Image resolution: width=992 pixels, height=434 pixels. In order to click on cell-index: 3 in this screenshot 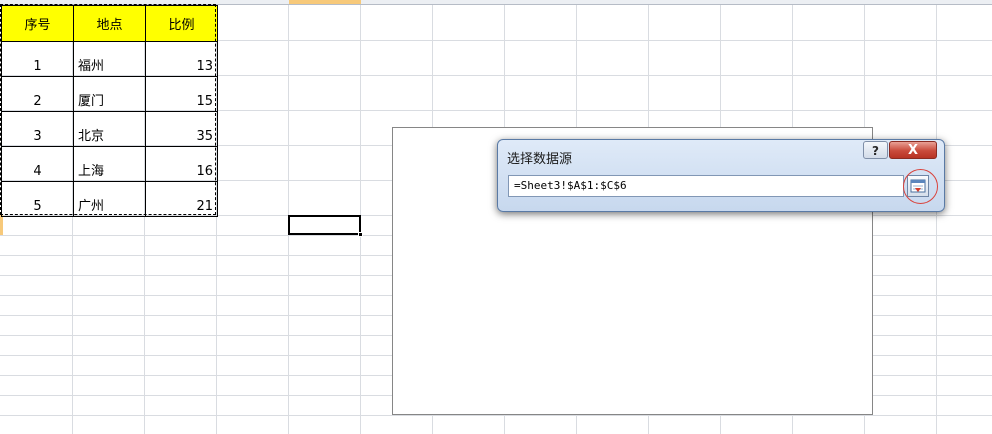, I will do `click(37, 129)`.